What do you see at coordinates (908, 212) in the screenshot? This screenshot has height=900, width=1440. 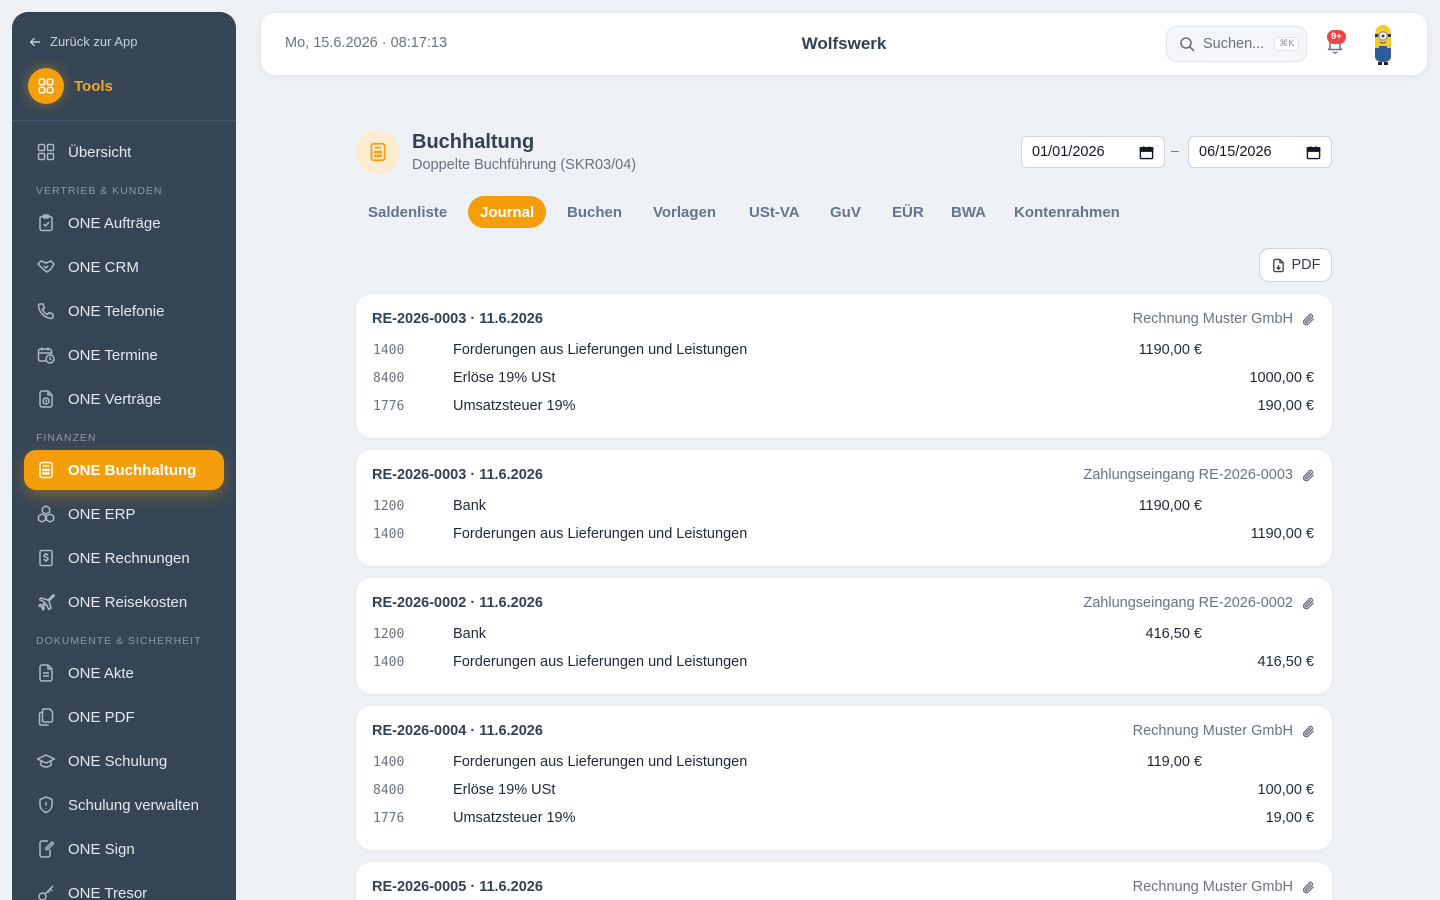 I see `tab-eur: EÜR` at bounding box center [908, 212].